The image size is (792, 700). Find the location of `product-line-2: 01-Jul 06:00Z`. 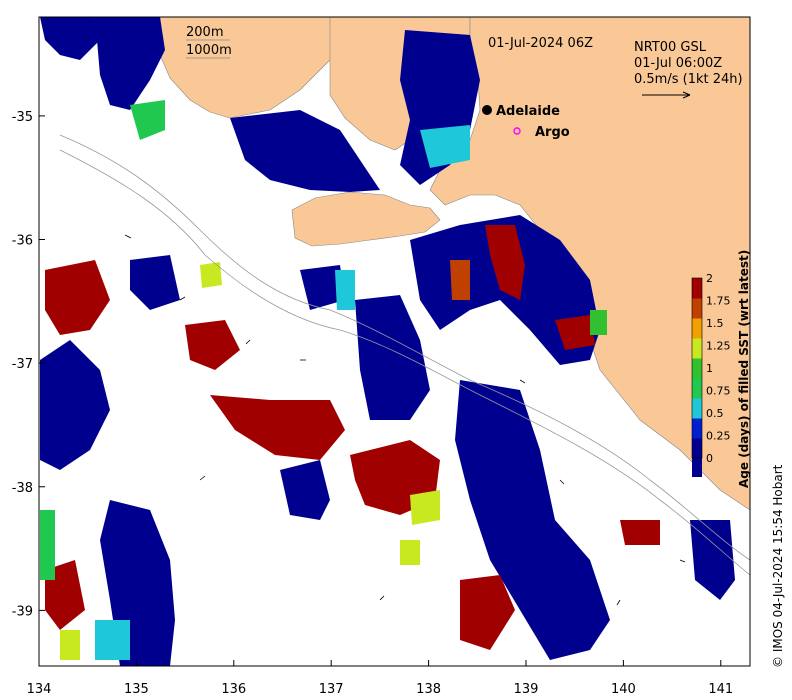

product-line-2: 01-Jul 06:00Z is located at coordinates (678, 63).